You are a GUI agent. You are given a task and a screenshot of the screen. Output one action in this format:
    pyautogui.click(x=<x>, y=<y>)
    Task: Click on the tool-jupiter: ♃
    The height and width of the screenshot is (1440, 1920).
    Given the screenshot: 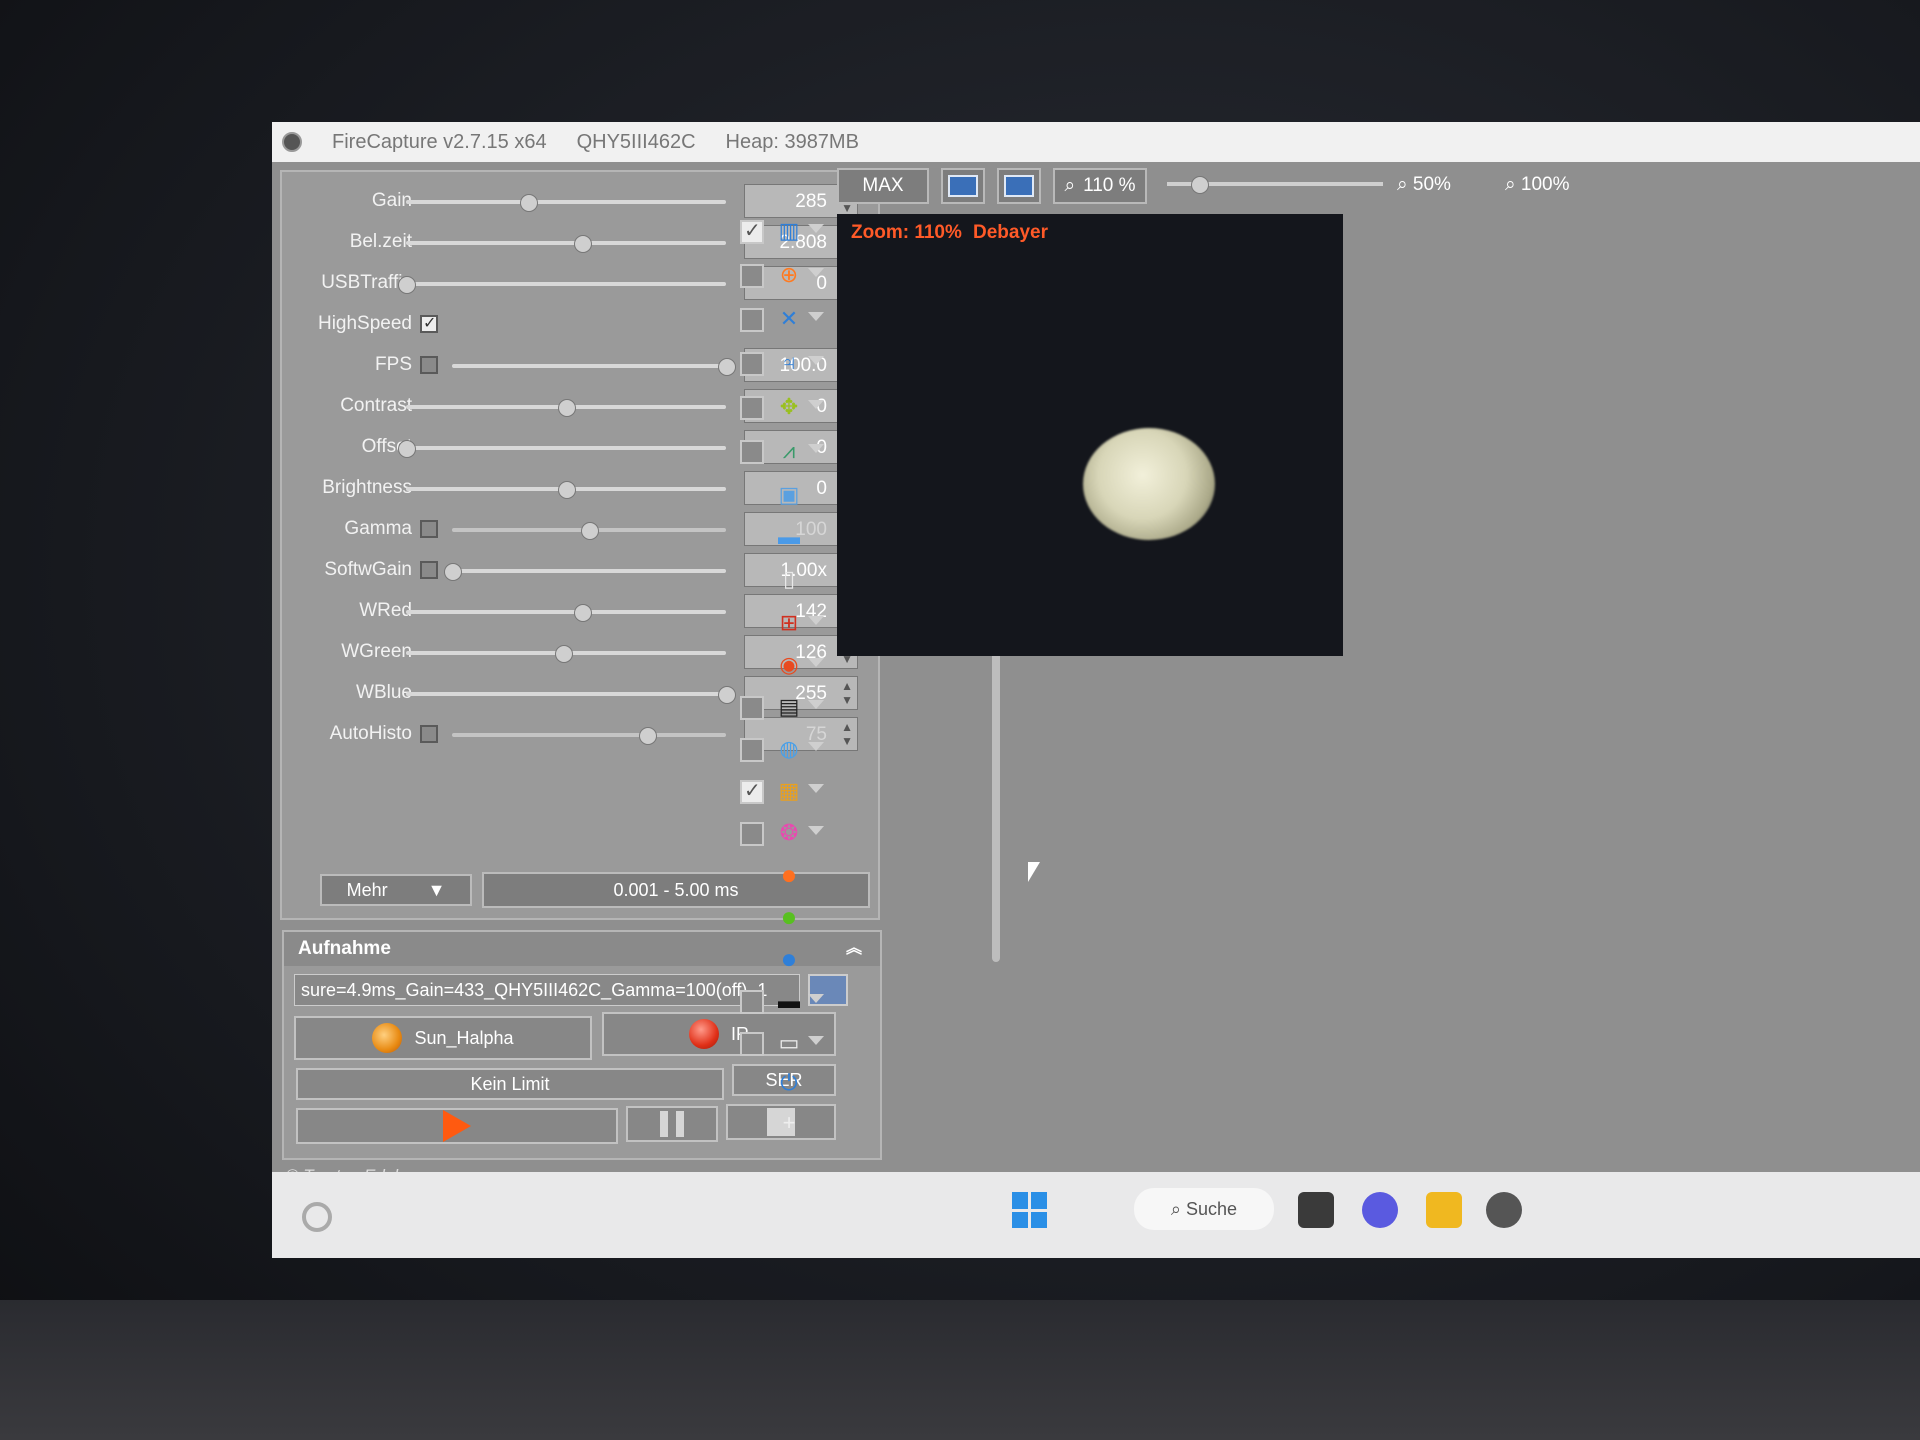 What is the action you would take?
    pyautogui.click(x=780, y=362)
    